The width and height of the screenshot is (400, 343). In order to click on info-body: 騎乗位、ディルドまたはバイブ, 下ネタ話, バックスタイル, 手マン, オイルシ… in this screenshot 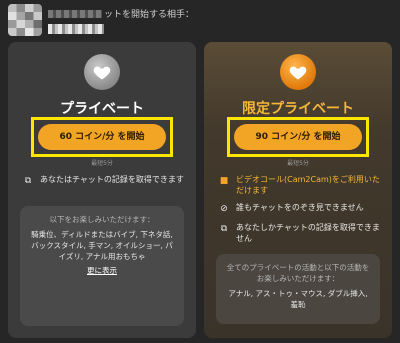, I will do `click(102, 245)`.